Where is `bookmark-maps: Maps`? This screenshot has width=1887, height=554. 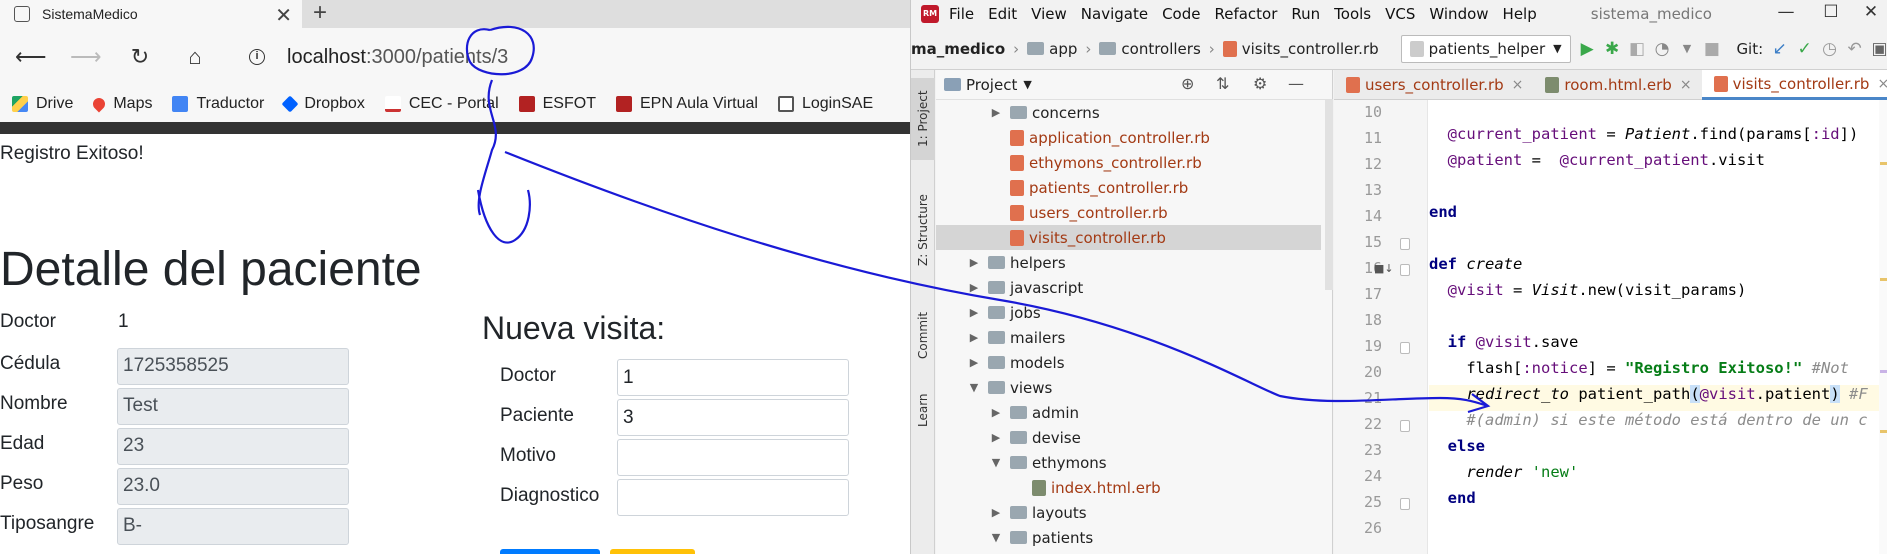
bookmark-maps: Maps is located at coordinates (121, 104).